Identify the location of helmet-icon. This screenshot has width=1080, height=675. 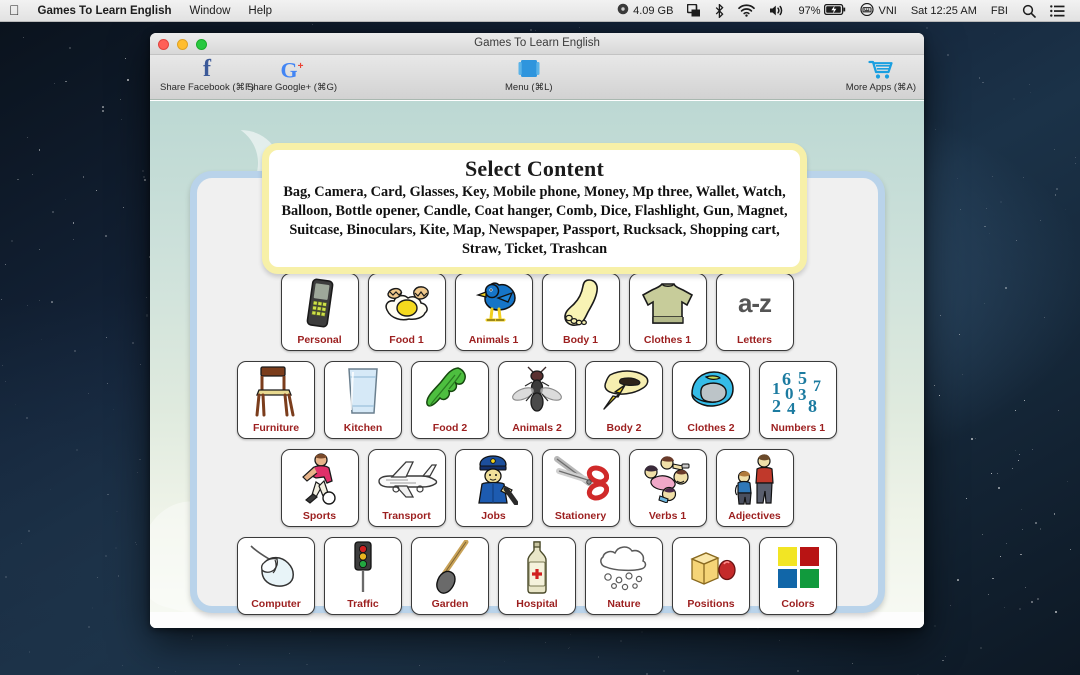
(711, 391).